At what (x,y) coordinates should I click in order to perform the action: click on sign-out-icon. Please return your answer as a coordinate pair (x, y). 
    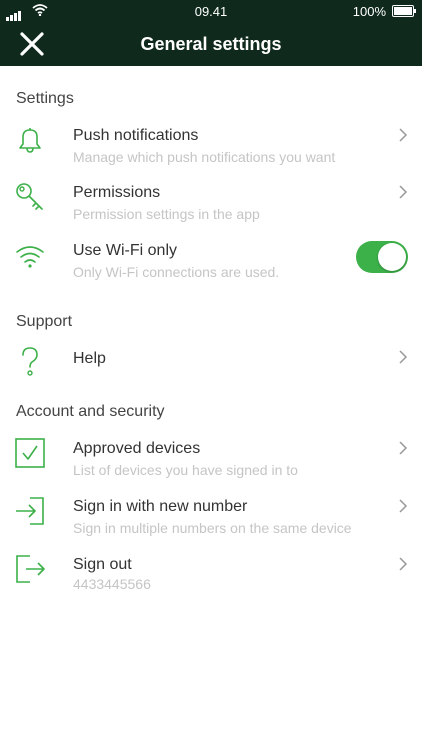
    Looking at the image, I should click on (30, 569).